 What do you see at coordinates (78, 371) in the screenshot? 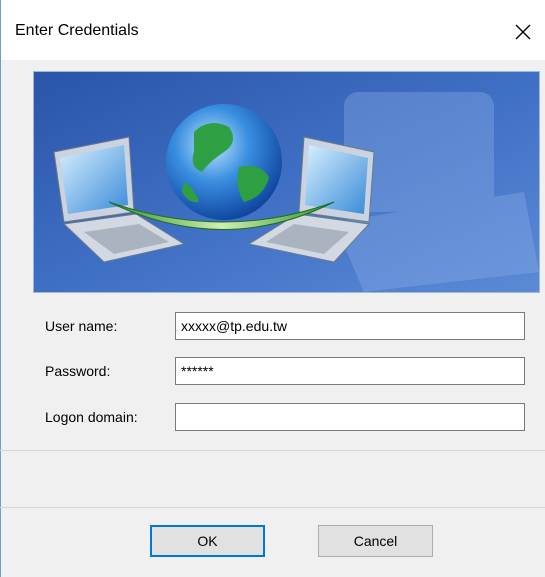
I see `password-label: Password:` at bounding box center [78, 371].